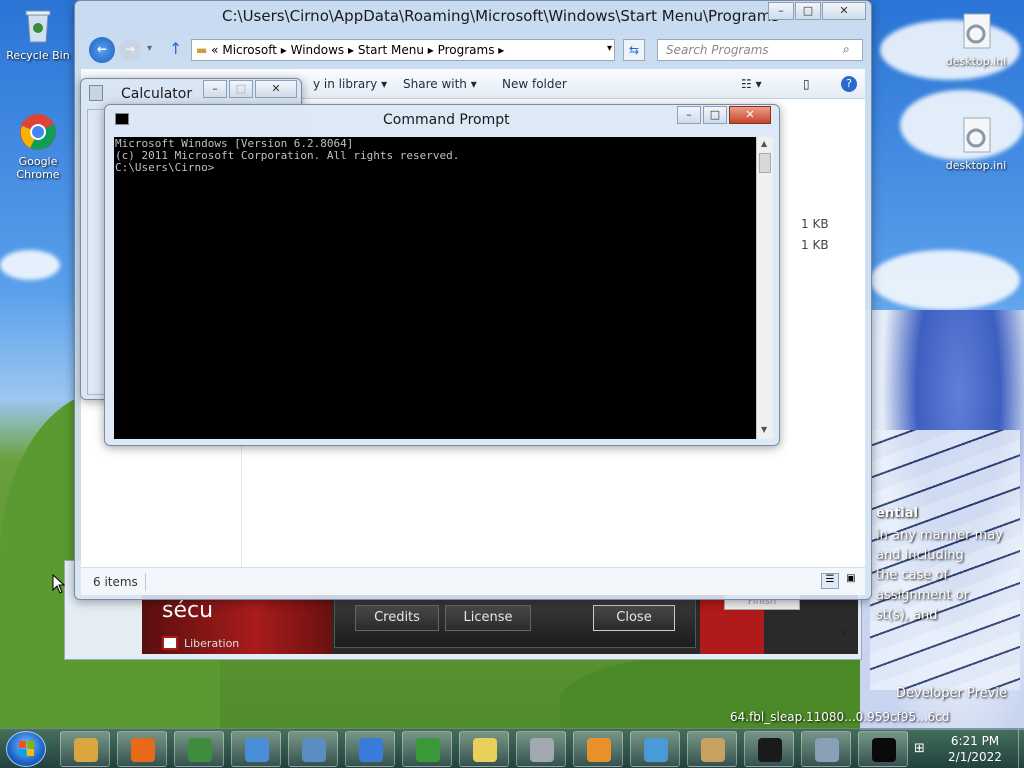 This screenshot has height=768, width=1024. Describe the element at coordinates (806, 84) in the screenshot. I see `preview-pane-icon: ▯` at that location.